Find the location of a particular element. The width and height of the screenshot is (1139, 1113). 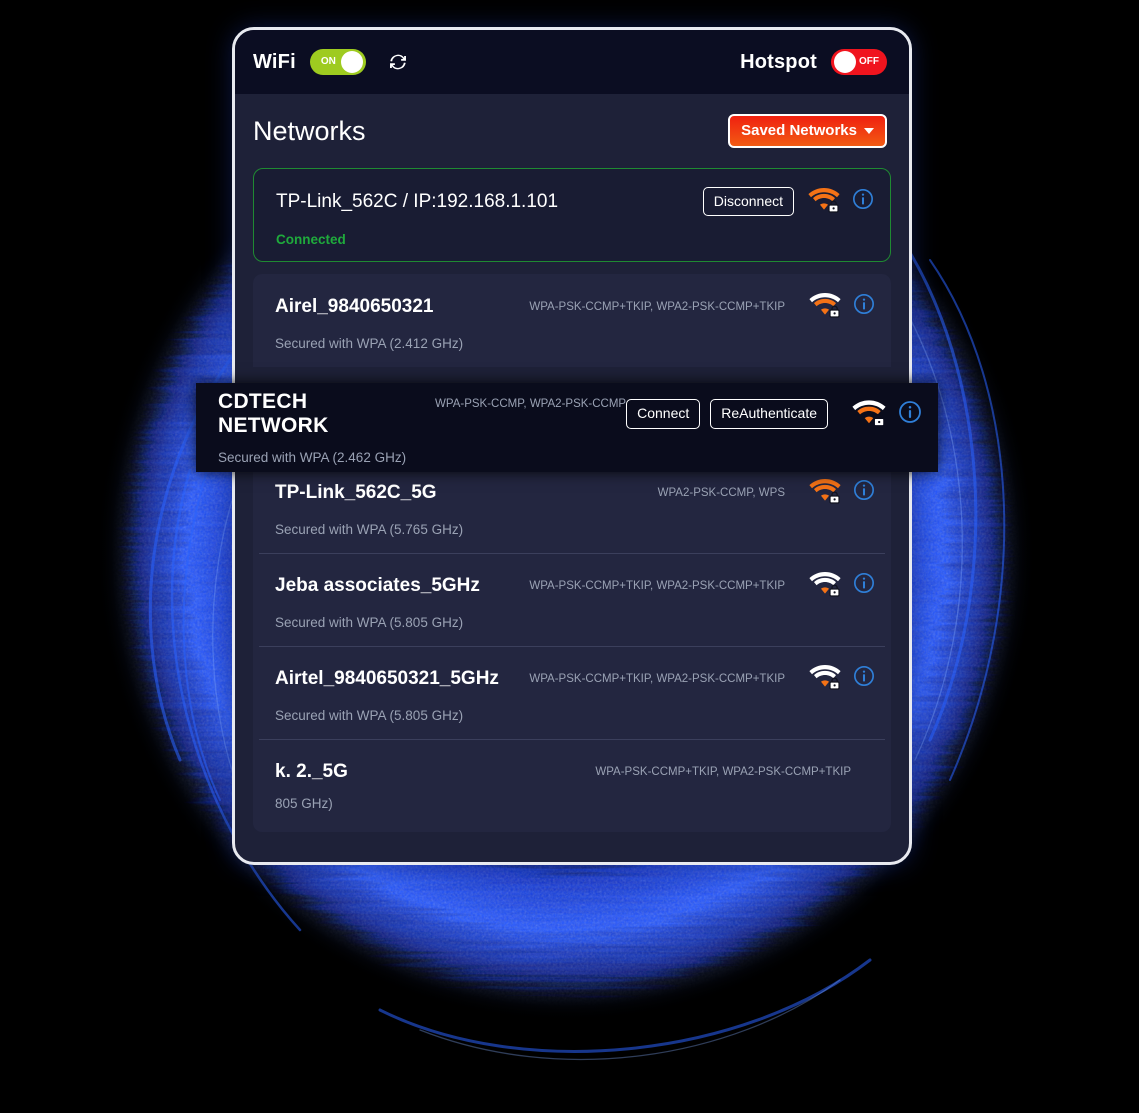

saved-networks-label: Saved Networks is located at coordinates (799, 130).